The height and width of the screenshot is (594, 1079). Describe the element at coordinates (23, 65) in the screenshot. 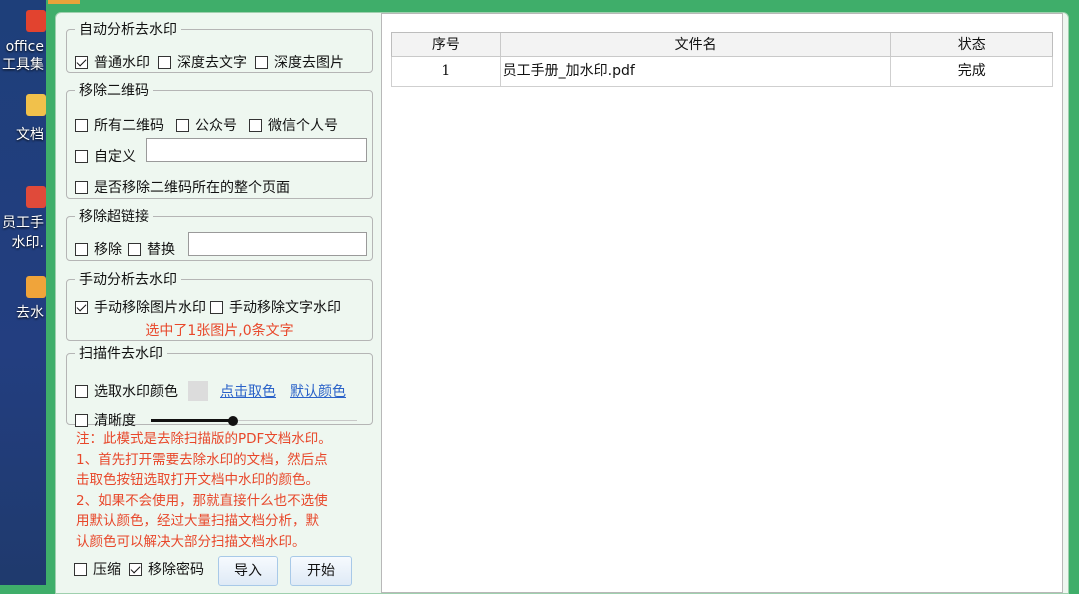

I see `desktop-icon-label: 工具集` at that location.